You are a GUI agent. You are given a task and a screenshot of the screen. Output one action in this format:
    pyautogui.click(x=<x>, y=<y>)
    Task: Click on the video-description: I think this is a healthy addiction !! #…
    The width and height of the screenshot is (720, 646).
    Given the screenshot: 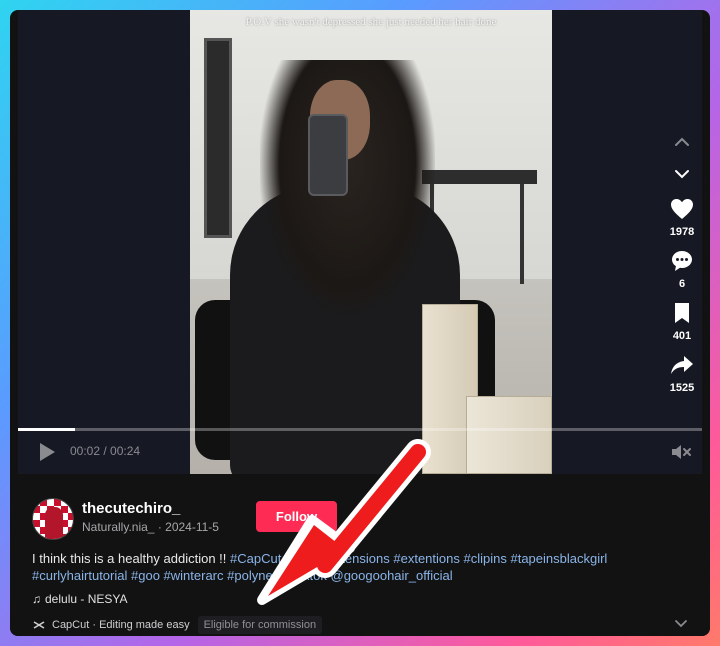 What is the action you would take?
    pyautogui.click(x=352, y=567)
    